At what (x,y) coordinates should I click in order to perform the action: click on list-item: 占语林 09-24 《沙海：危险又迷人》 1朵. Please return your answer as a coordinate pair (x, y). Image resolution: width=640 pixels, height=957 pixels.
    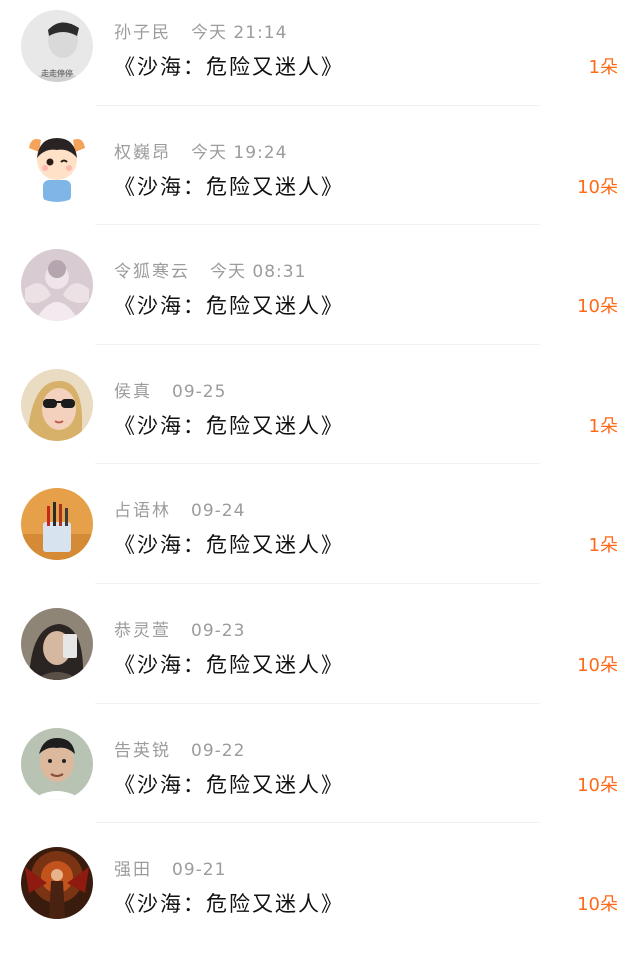
    Looking at the image, I should click on (320, 538).